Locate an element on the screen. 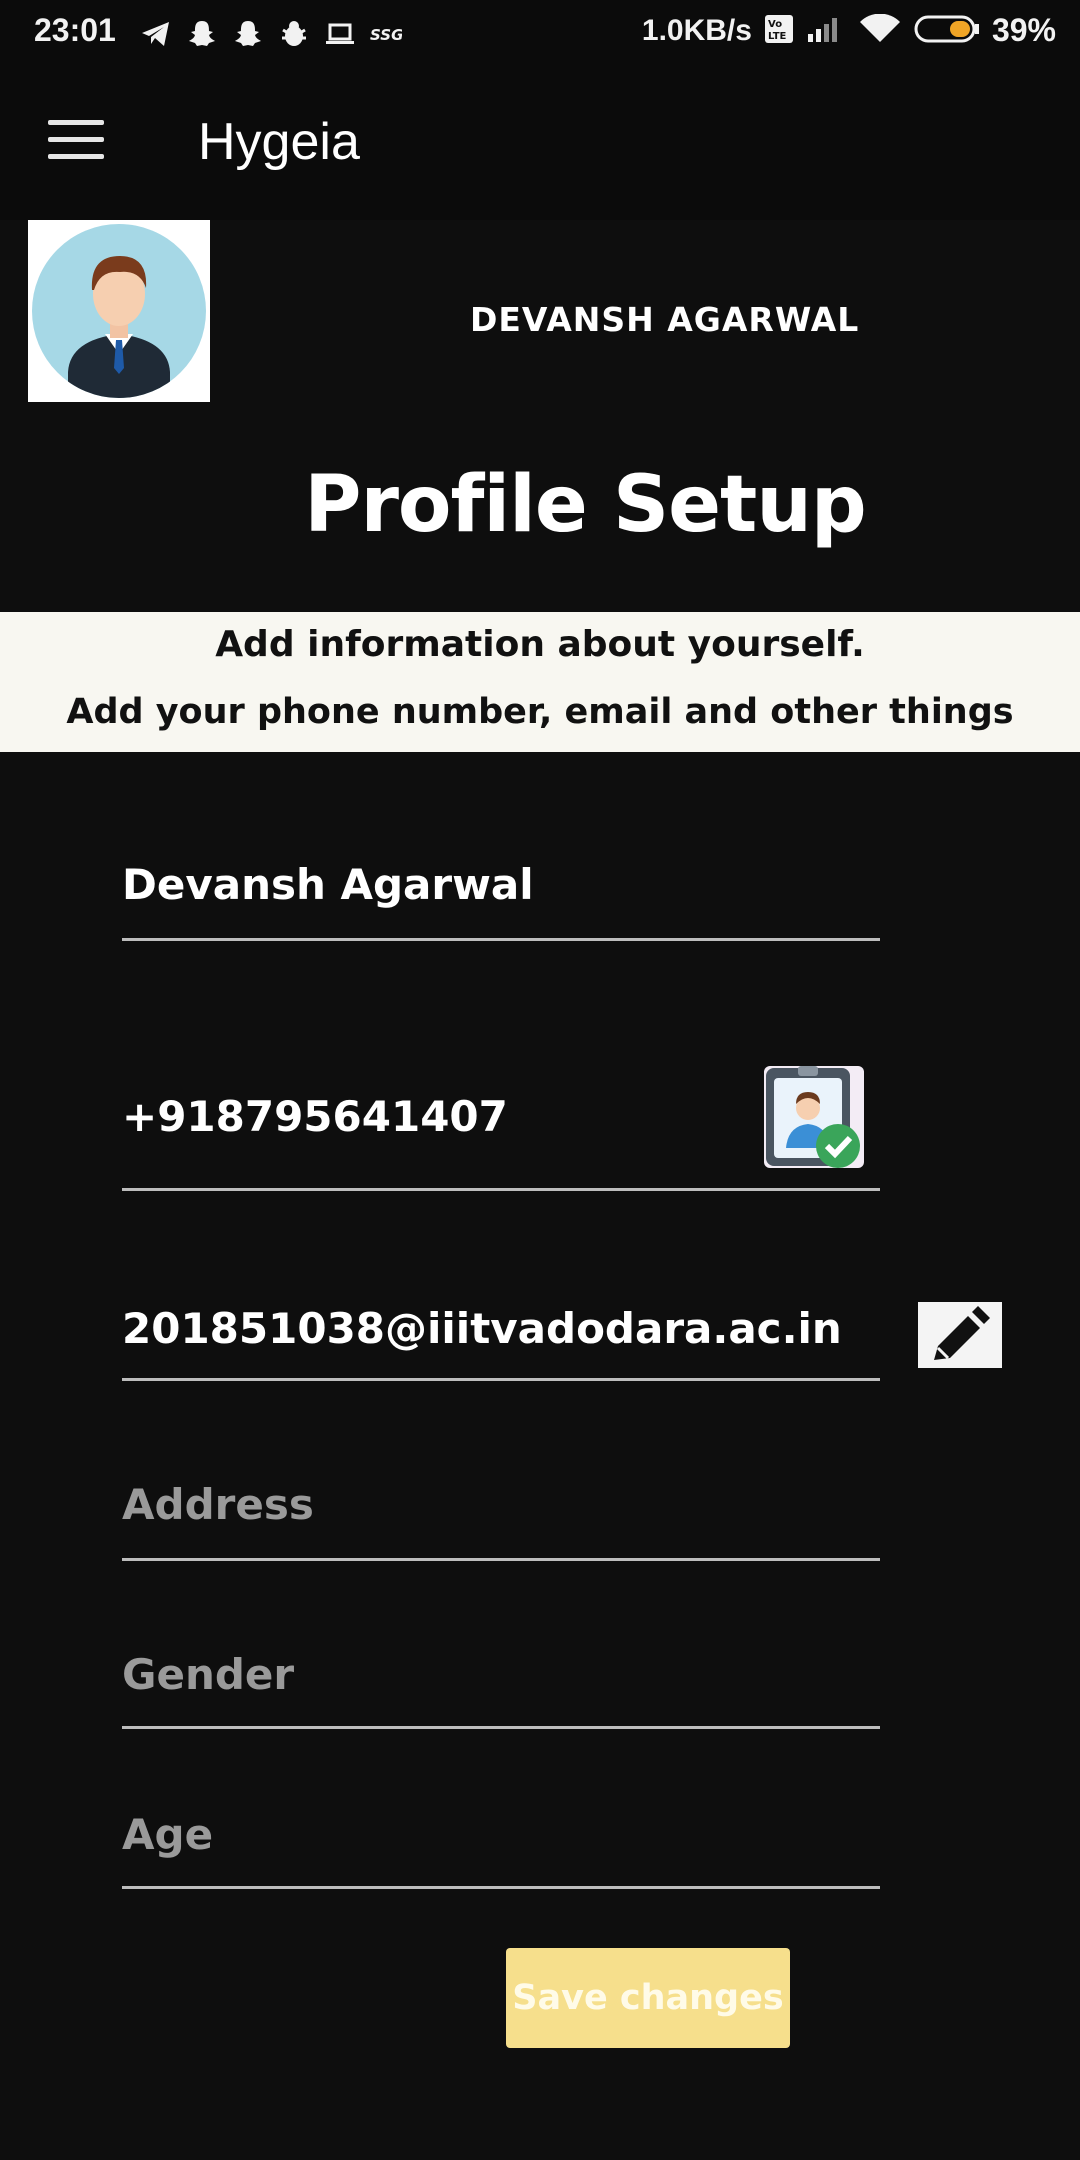 Image resolution: width=1080 pixels, height=2160 pixels. hamburger-menu-icon is located at coordinates (76, 140).